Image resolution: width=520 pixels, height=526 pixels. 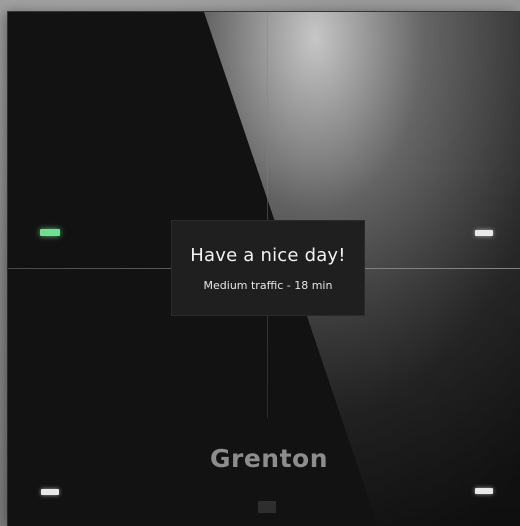 What do you see at coordinates (484, 233) in the screenshot?
I see `indicator-led-top-right` at bounding box center [484, 233].